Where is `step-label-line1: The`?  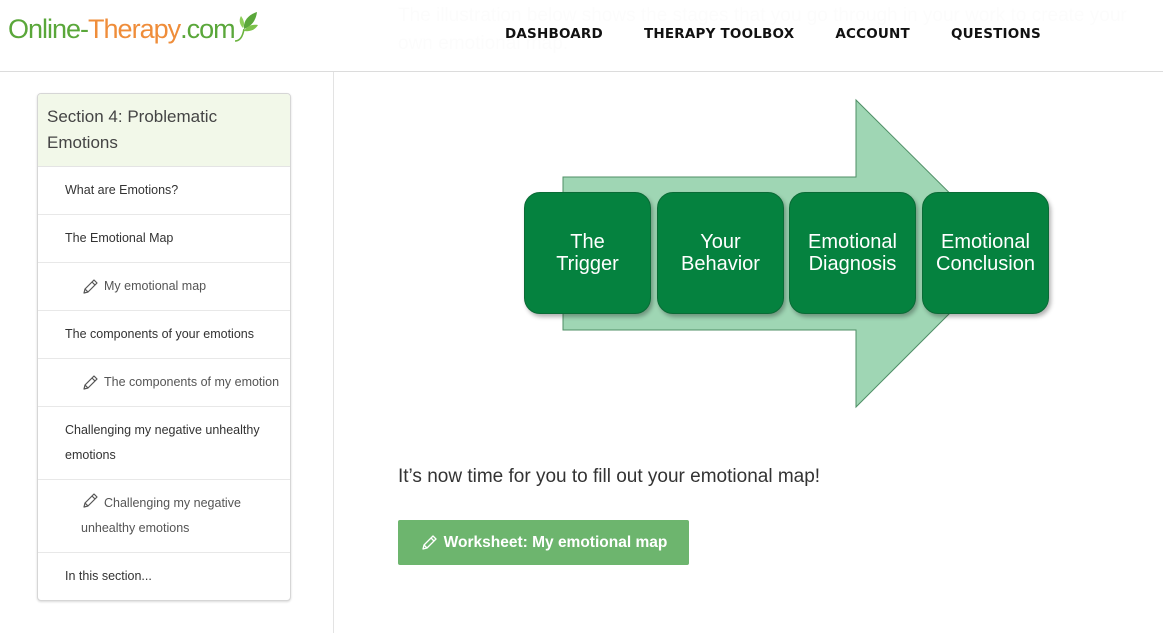
step-label-line1: The is located at coordinates (587, 242).